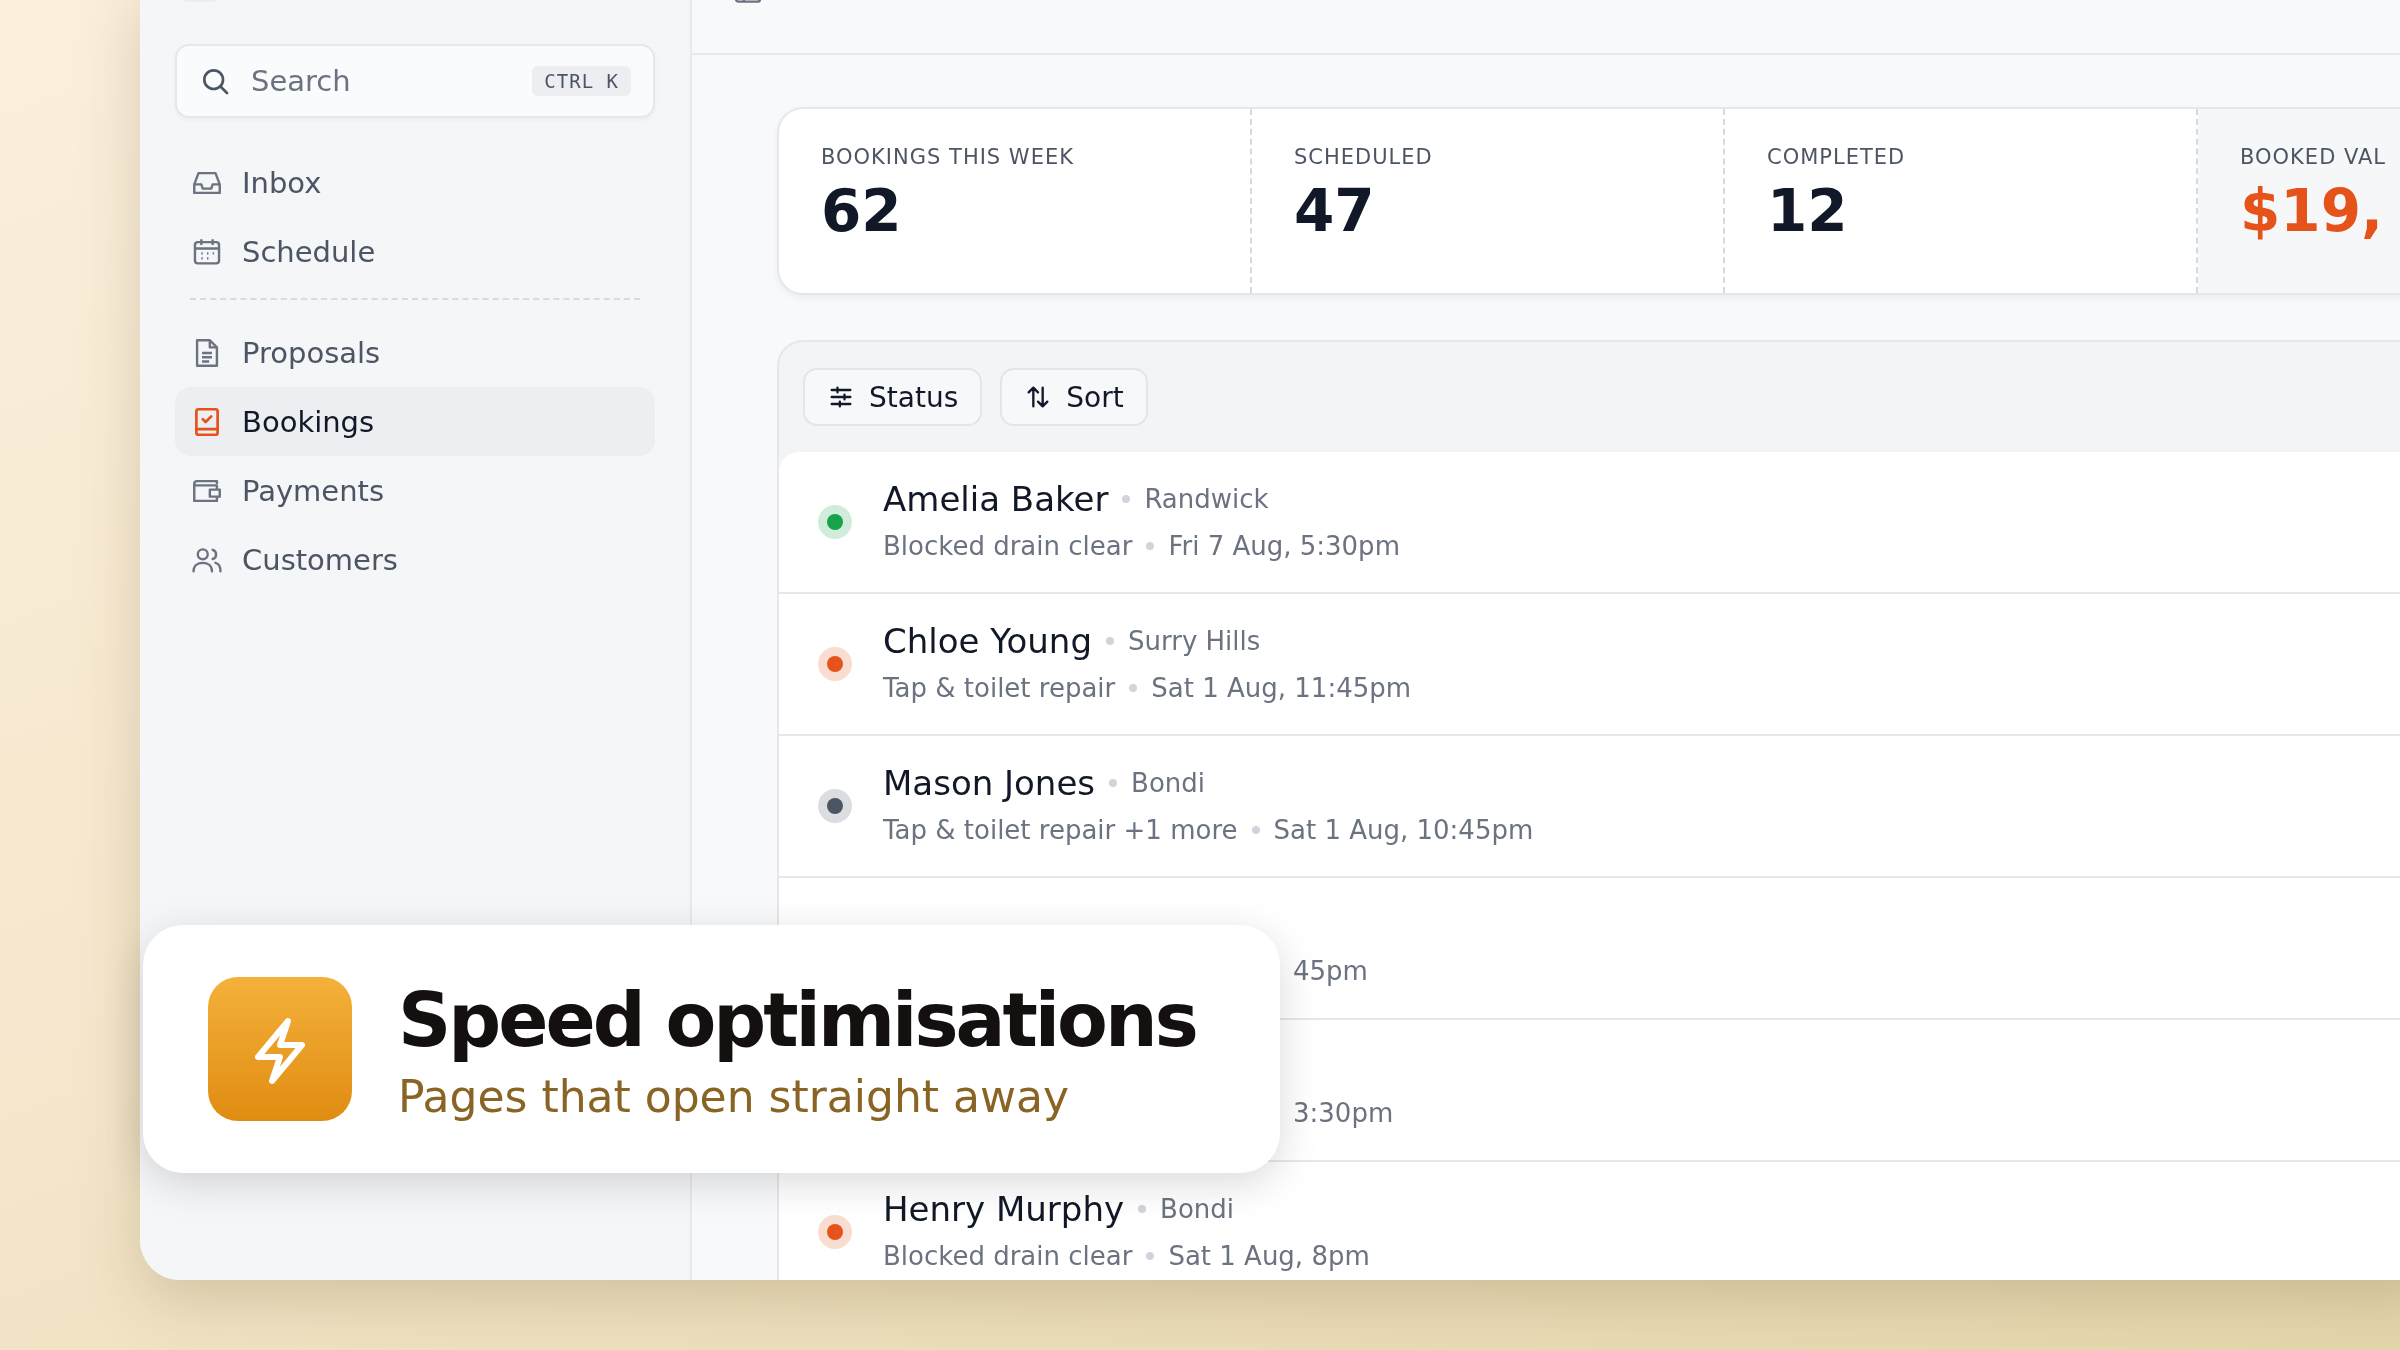 This screenshot has width=2400, height=1350. Describe the element at coordinates (948, 157) in the screenshot. I see `stat-label: BOOKINGS THIS WEEK` at that location.